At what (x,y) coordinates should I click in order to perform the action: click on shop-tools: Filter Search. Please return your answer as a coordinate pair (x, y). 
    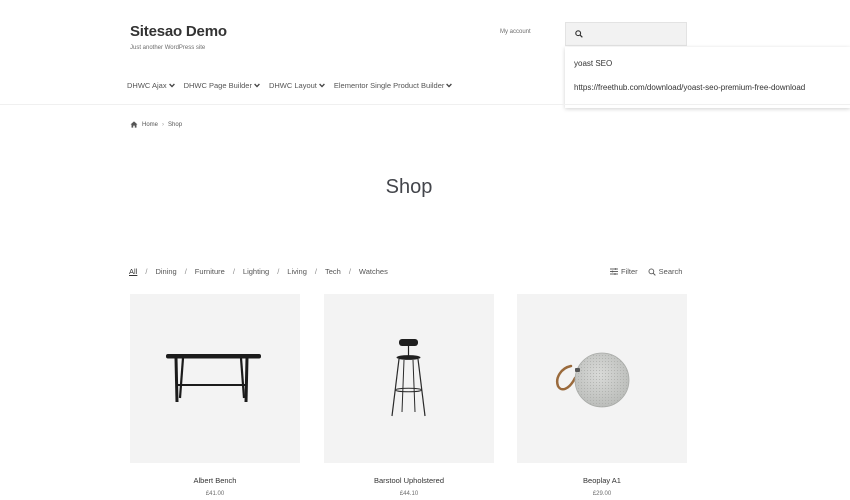
    Looking at the image, I should click on (646, 271).